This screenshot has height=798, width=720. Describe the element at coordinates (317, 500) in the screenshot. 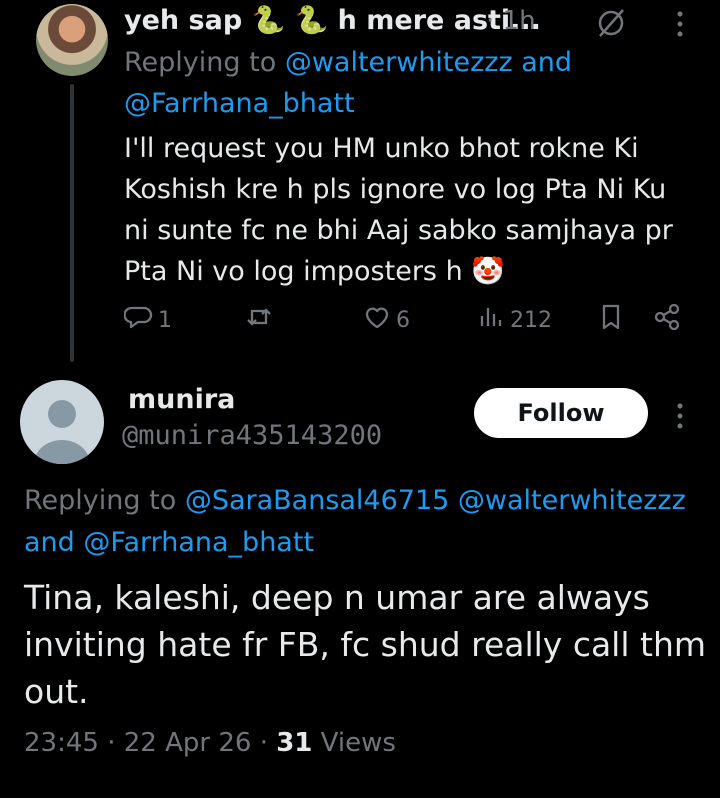

I see `mention-link: @SaraBansal46715` at that location.